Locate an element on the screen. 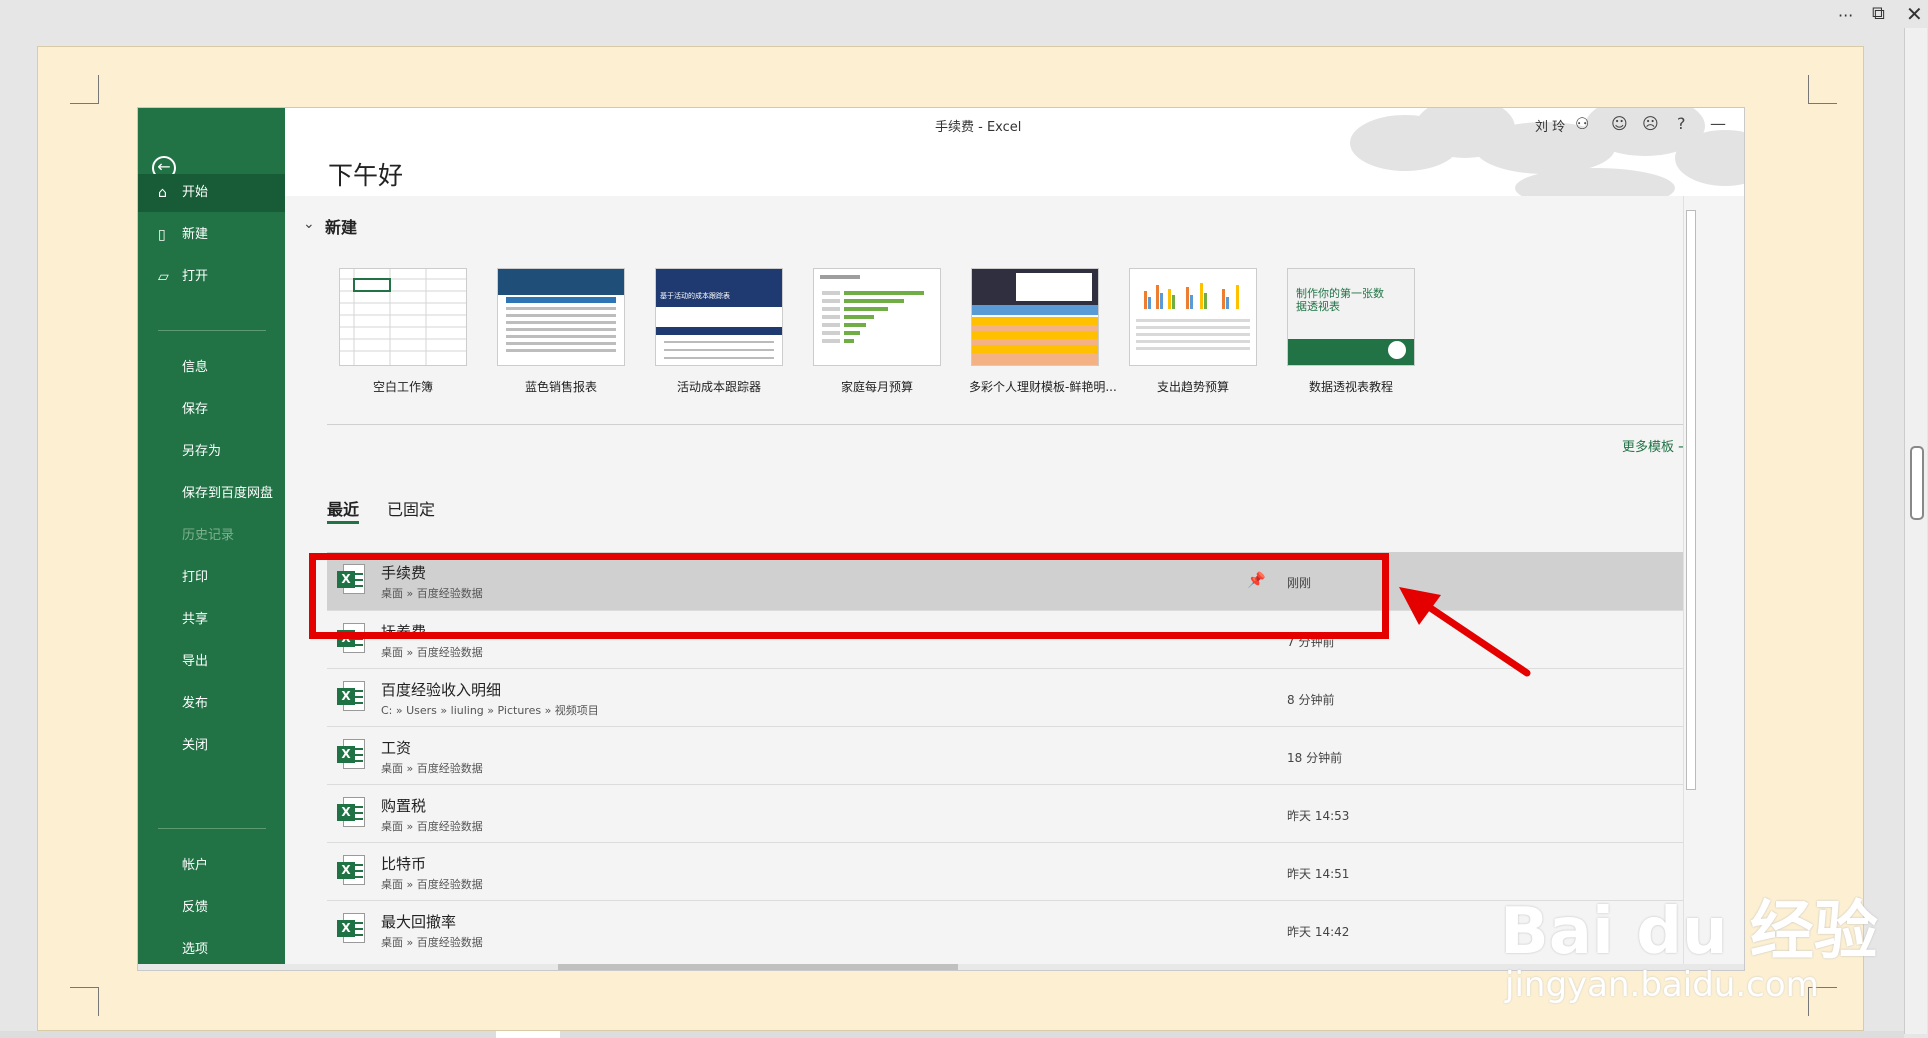 The width and height of the screenshot is (1928, 1038). template-name: 家庭每月预算 is located at coordinates (876, 387).